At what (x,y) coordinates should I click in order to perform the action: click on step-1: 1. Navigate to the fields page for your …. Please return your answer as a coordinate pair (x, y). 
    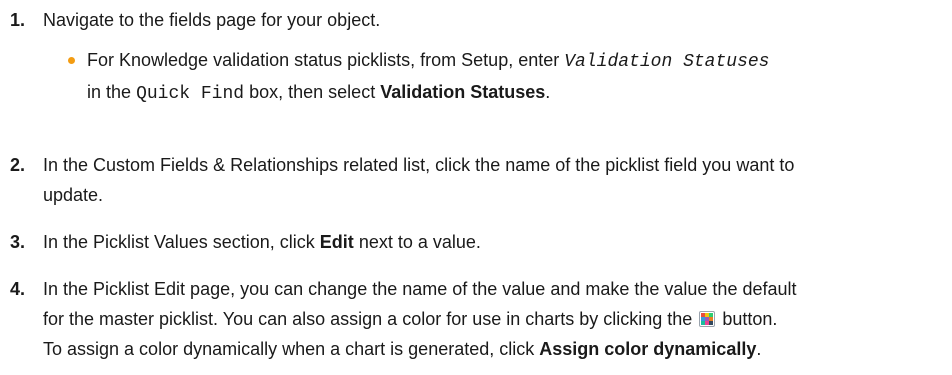
    Looking at the image, I should click on (479, 20).